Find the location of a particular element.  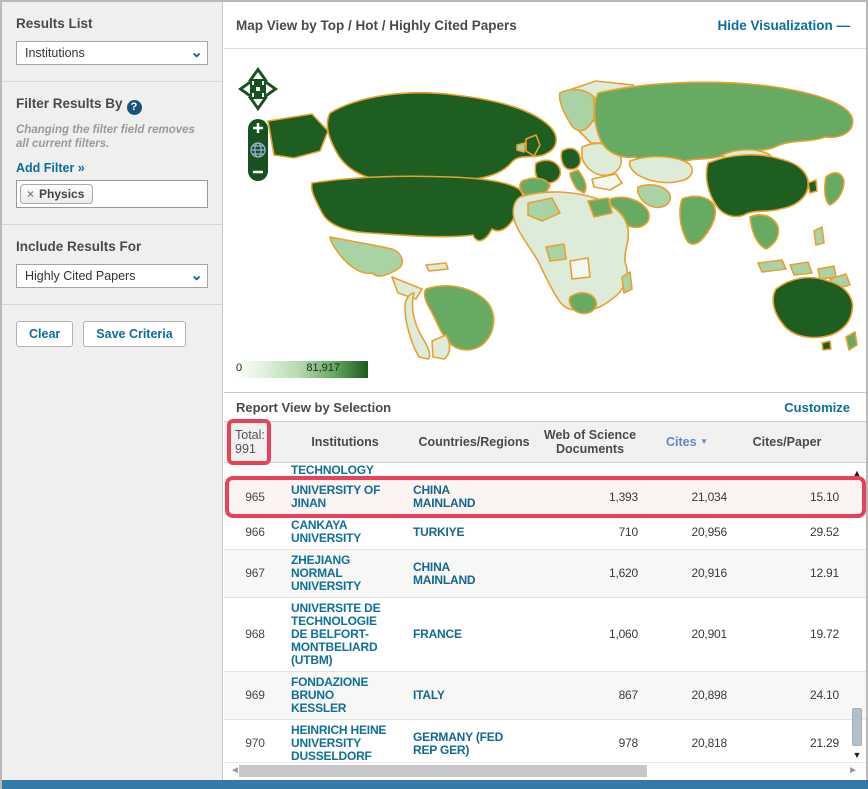

filter-by-label: Filter Results By? is located at coordinates (112, 105).